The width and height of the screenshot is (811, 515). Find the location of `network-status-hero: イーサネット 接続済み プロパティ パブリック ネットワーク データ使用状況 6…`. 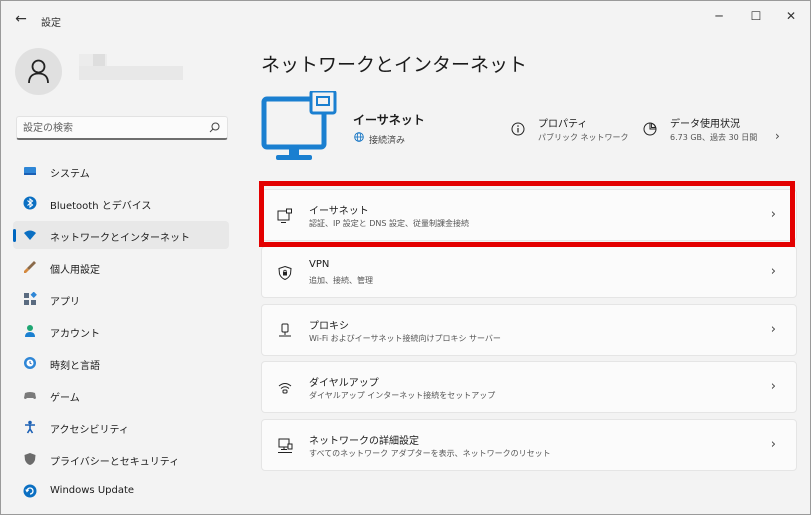

network-status-hero: イーサネット 接続済み プロパティ パブリック ネットワーク データ使用状況 6… is located at coordinates (528, 131).